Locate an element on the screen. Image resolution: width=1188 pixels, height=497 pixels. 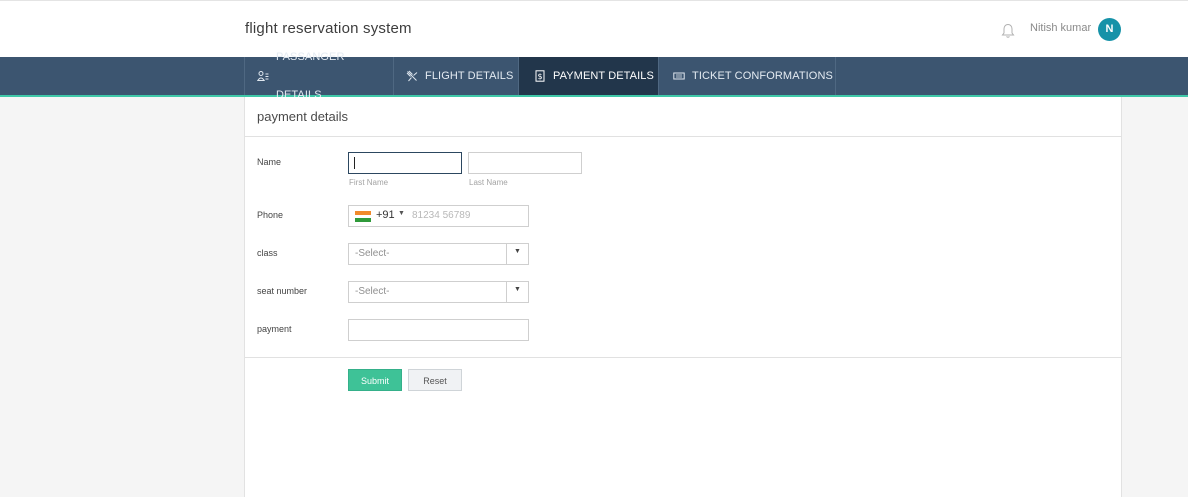
seat-number-label: seat number is located at coordinates (282, 291).